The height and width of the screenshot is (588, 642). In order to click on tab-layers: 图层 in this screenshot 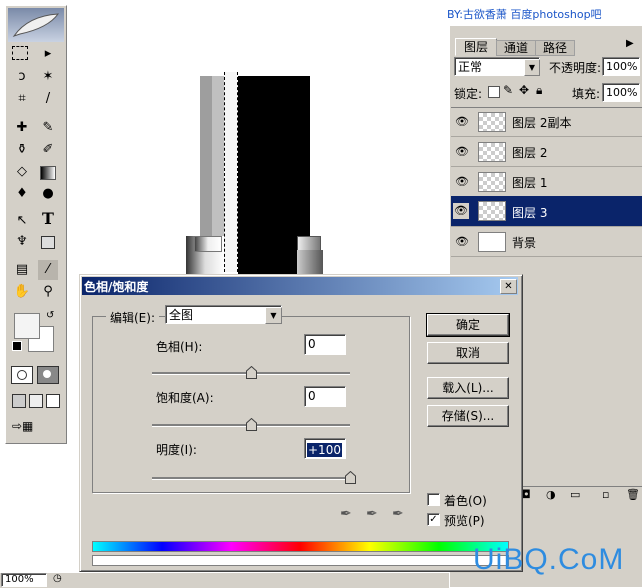, I will do `click(476, 47)`.